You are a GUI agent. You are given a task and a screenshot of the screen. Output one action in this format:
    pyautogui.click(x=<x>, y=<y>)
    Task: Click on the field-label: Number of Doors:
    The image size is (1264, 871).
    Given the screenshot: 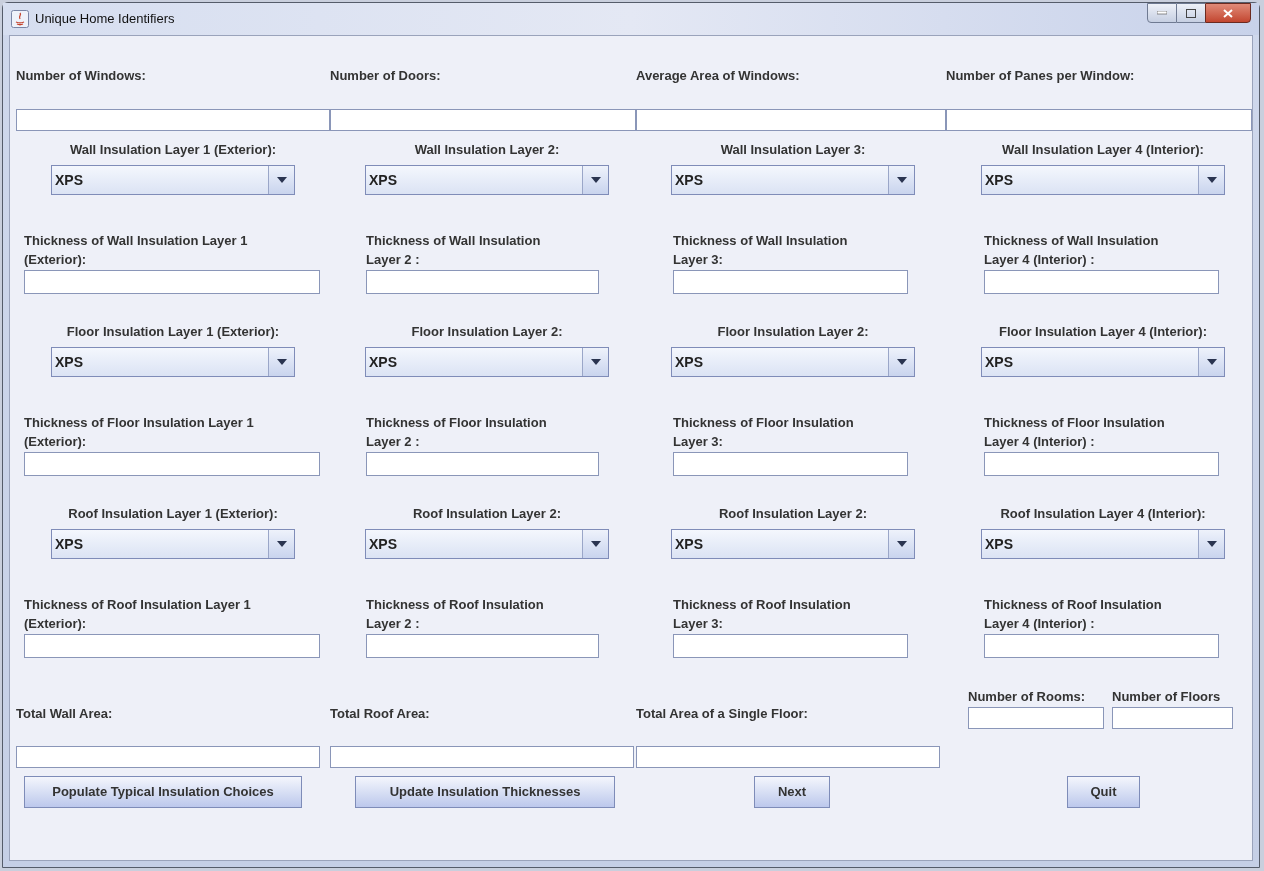 What is the action you would take?
    pyautogui.click(x=386, y=76)
    